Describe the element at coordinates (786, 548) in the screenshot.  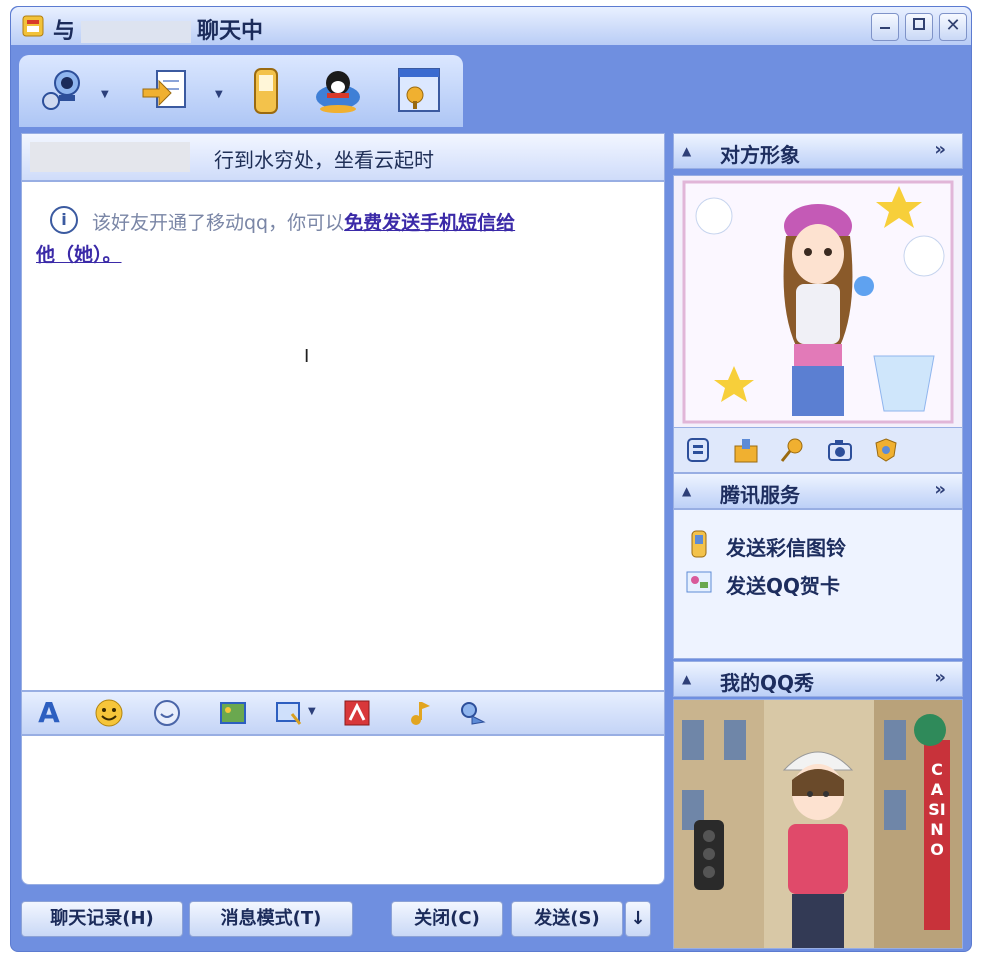
I see `service-label: 发送彩信图铃` at that location.